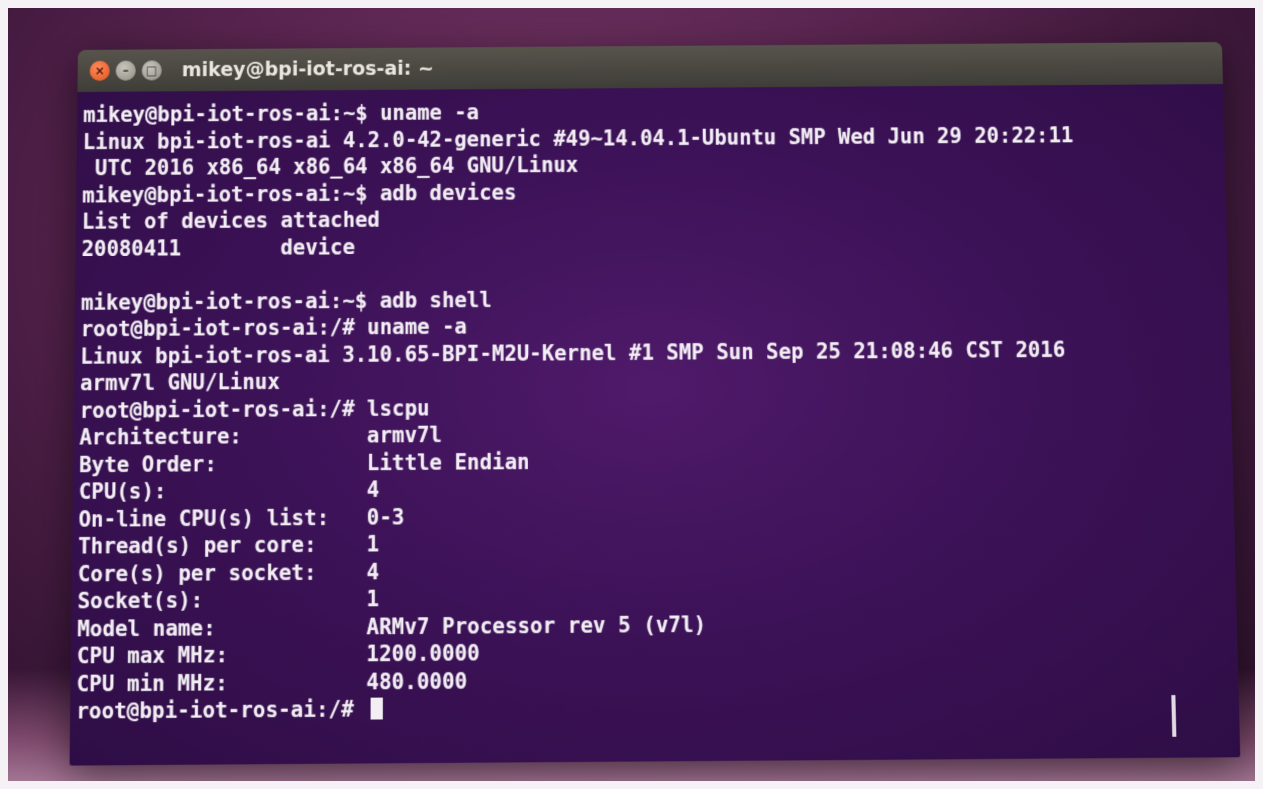 Image resolution: width=1263 pixels, height=789 pixels. What do you see at coordinates (221, 710) in the screenshot?
I see `terminal-prompt: root@bpi-iot-ros-ai:/#` at bounding box center [221, 710].